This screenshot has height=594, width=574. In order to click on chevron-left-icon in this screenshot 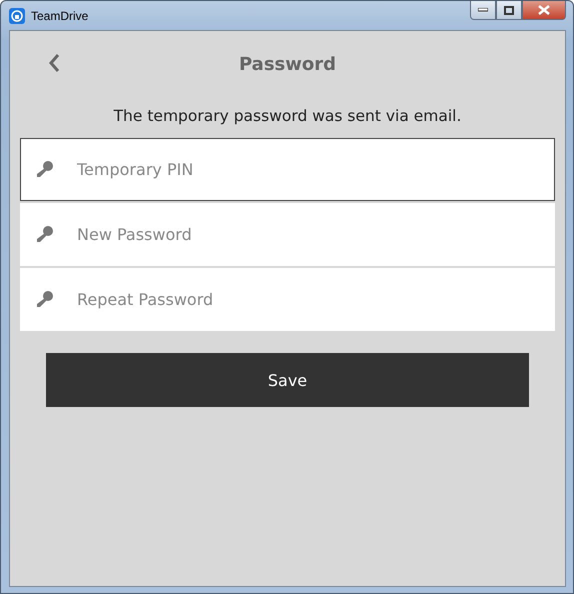, I will do `click(54, 63)`.